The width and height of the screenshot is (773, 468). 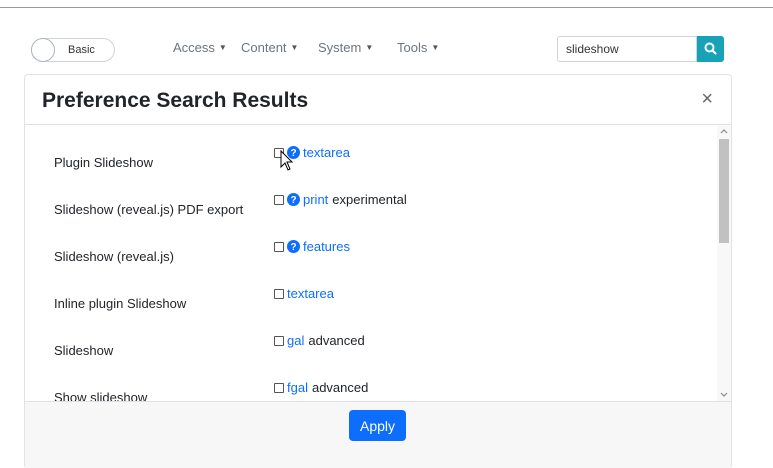 I want to click on result-link: gal, so click(x=295, y=340).